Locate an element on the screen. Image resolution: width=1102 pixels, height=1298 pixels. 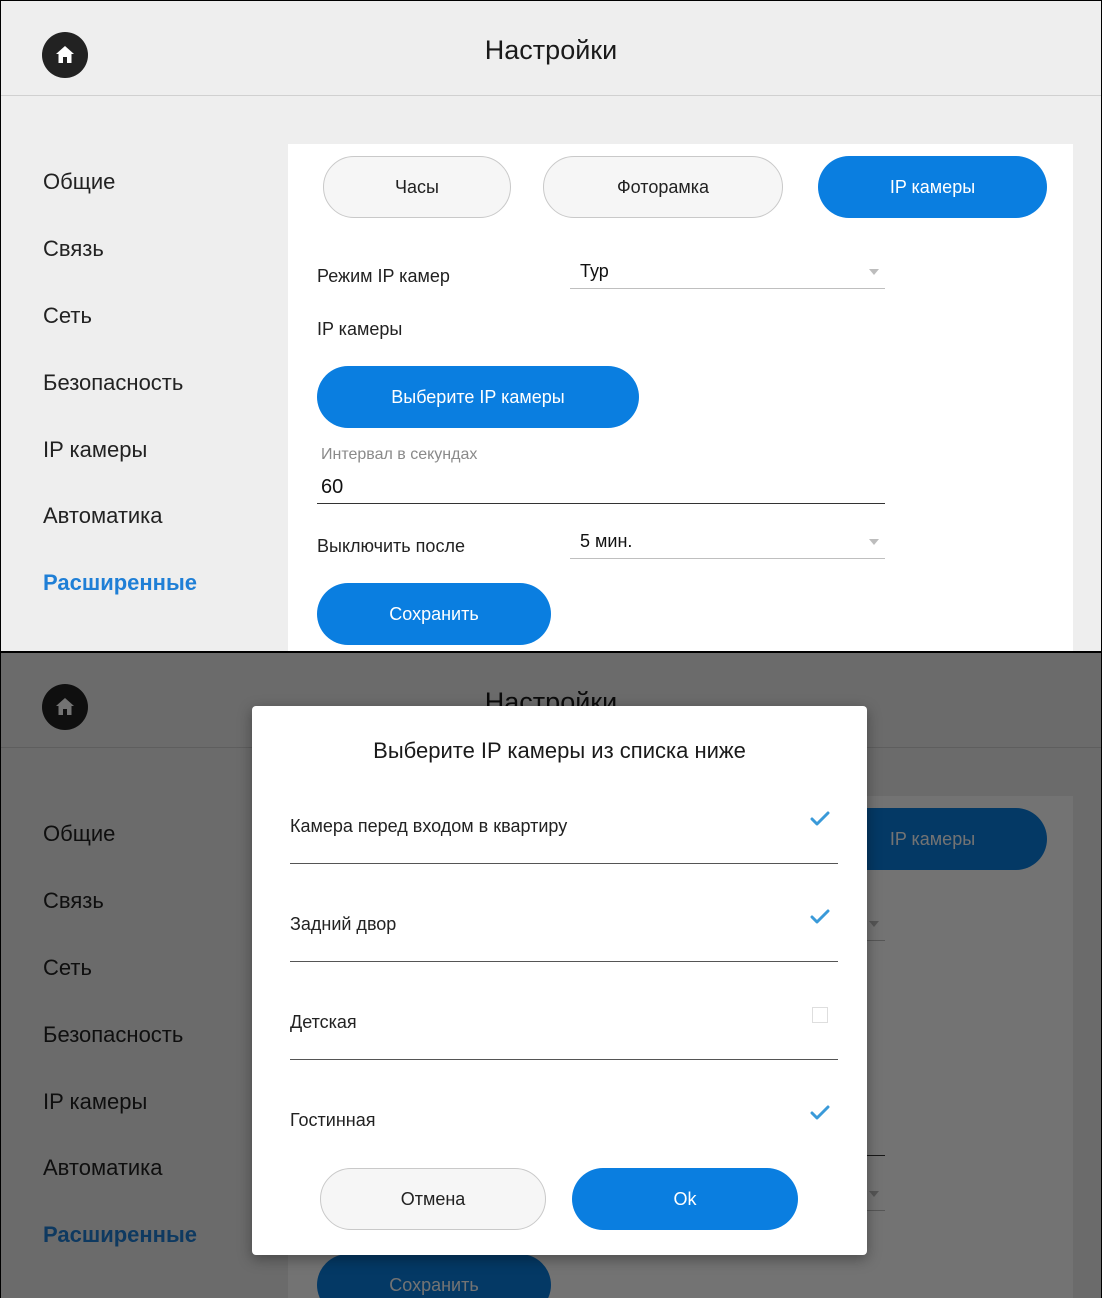
interval-value: 60 is located at coordinates (332, 487).